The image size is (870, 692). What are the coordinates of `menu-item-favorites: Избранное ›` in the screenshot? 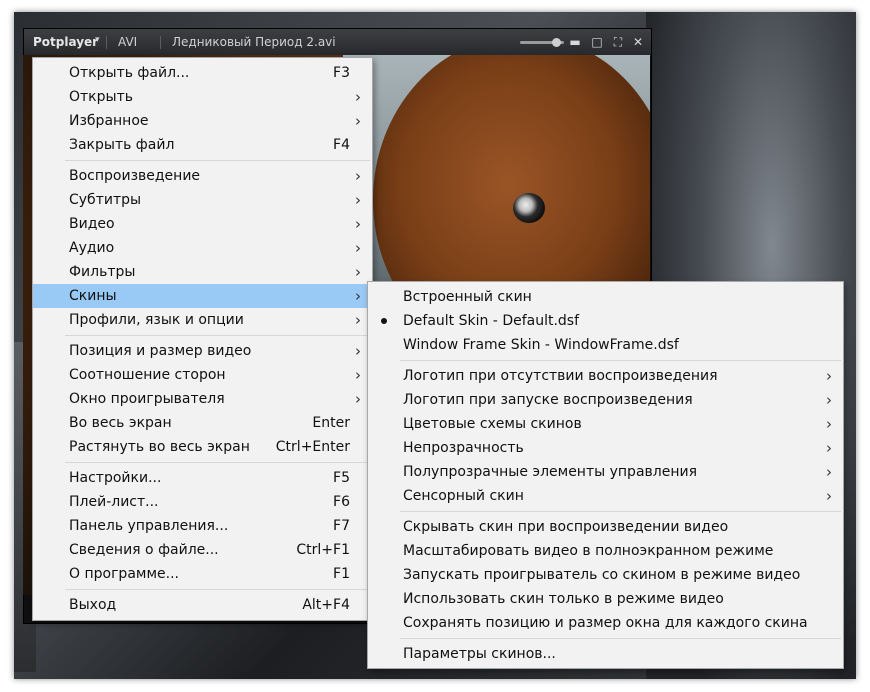 It's located at (202, 121).